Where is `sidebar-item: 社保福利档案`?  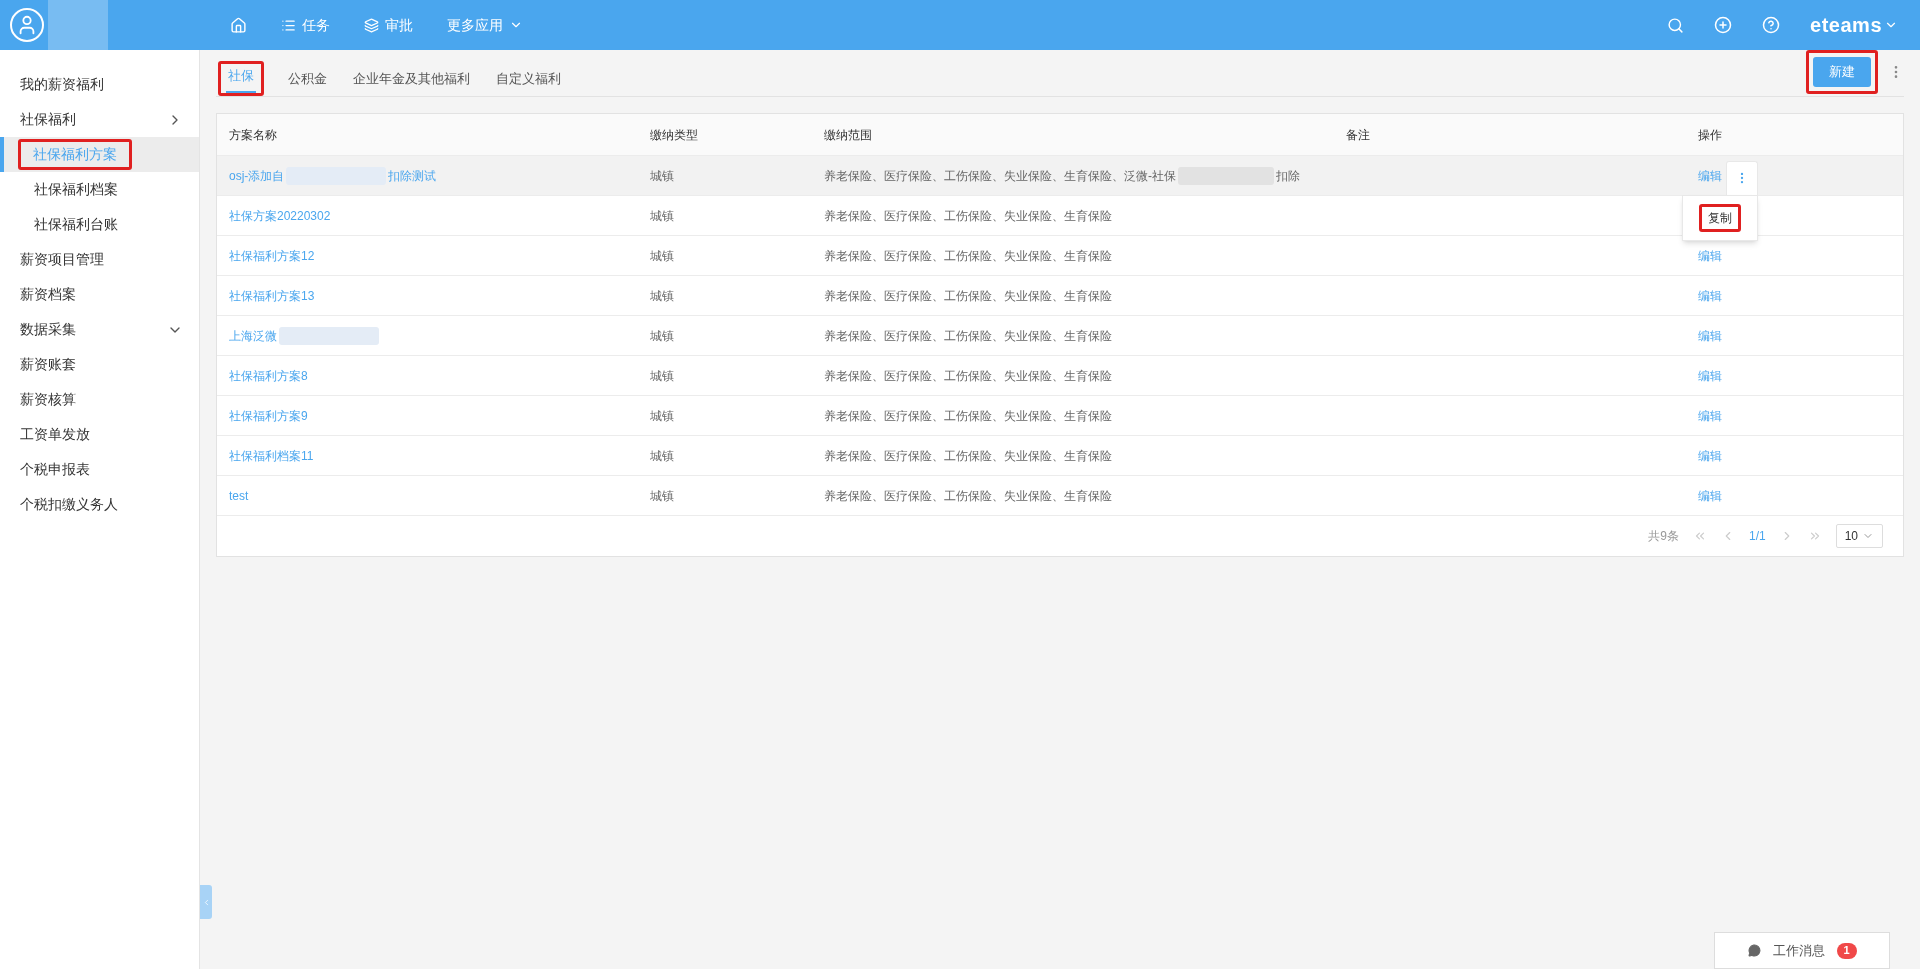 sidebar-item: 社保福利档案 is located at coordinates (99, 189).